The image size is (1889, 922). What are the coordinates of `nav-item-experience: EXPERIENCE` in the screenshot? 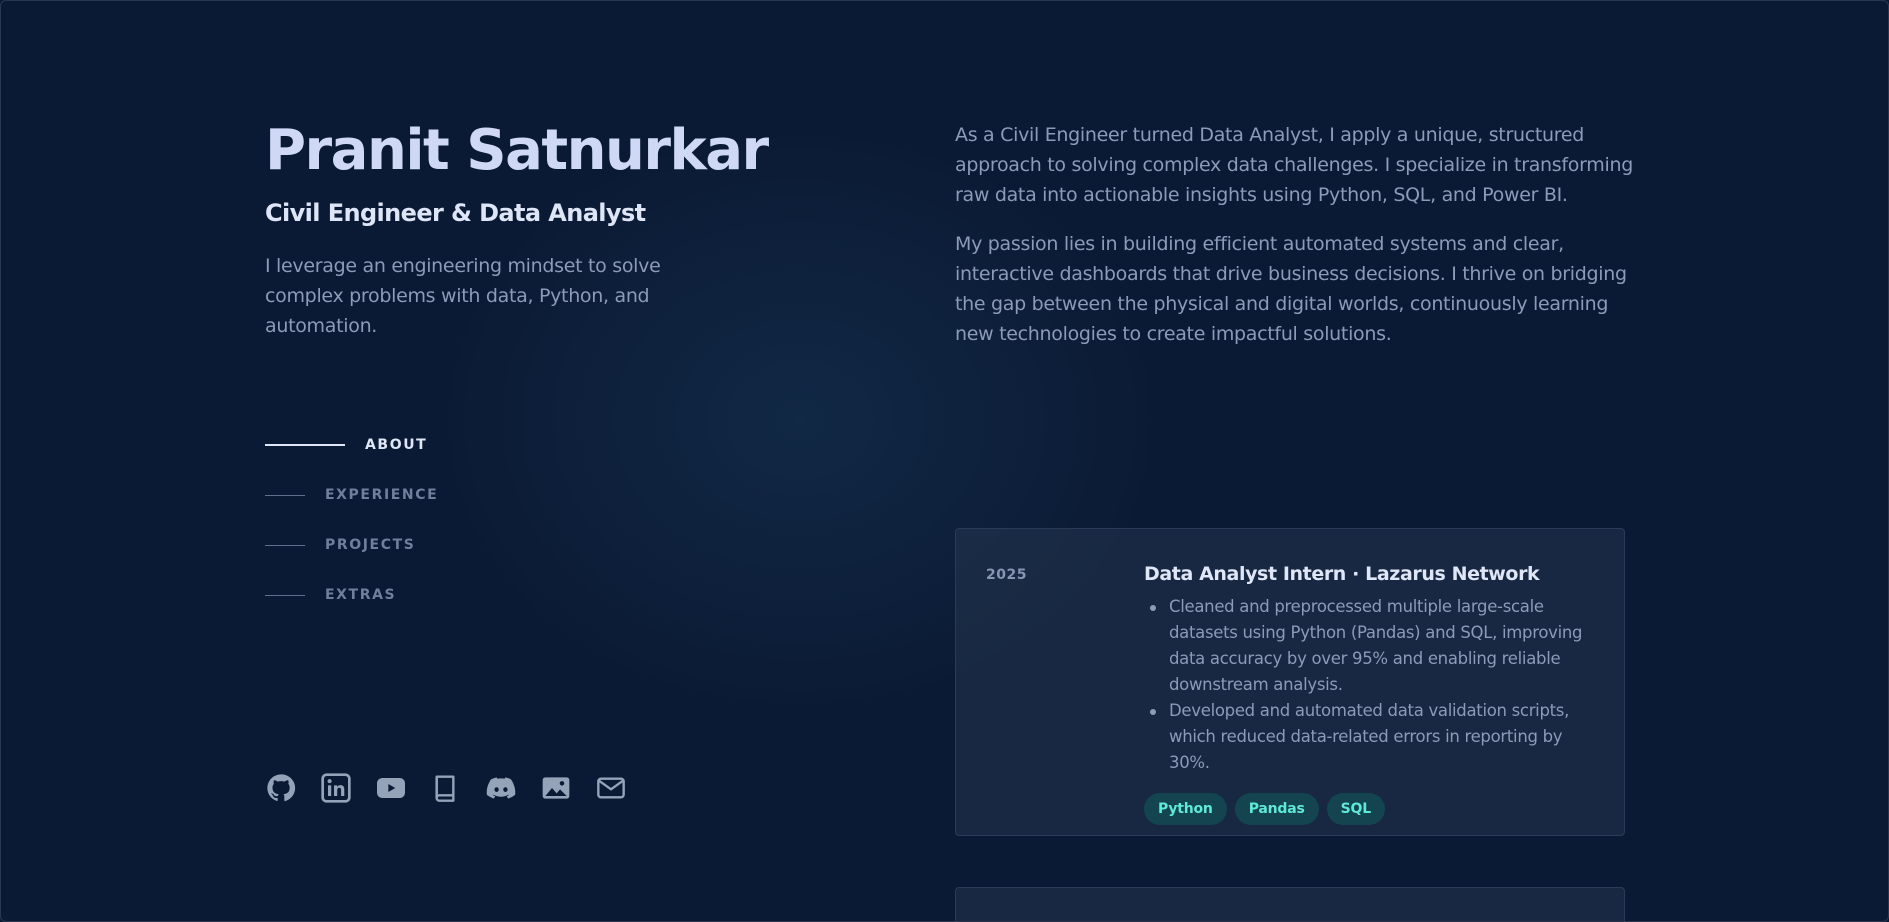 It's located at (351, 495).